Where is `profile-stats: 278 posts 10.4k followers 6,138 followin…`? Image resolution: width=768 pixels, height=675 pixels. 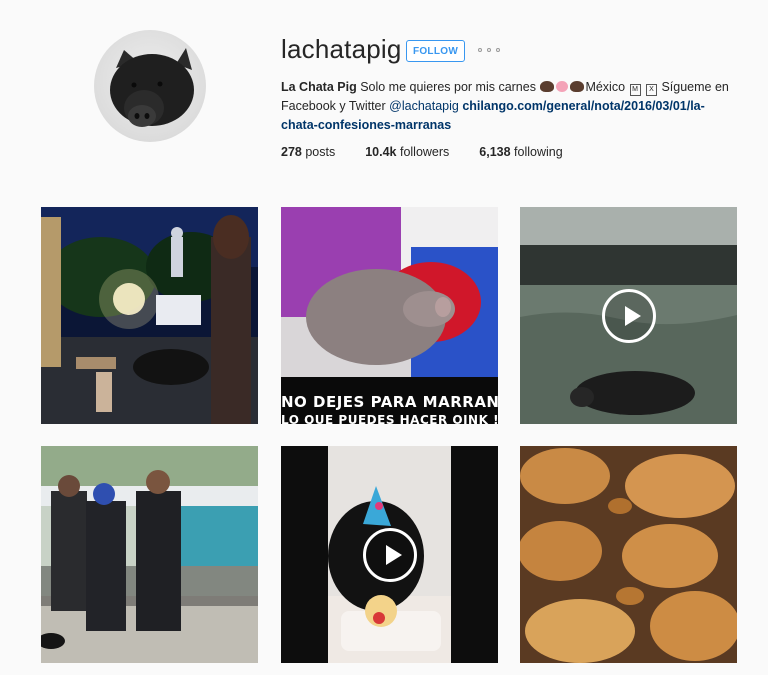
profile-stats: 278 posts 10.4k followers 6,138 followin… is located at coordinates (437, 152).